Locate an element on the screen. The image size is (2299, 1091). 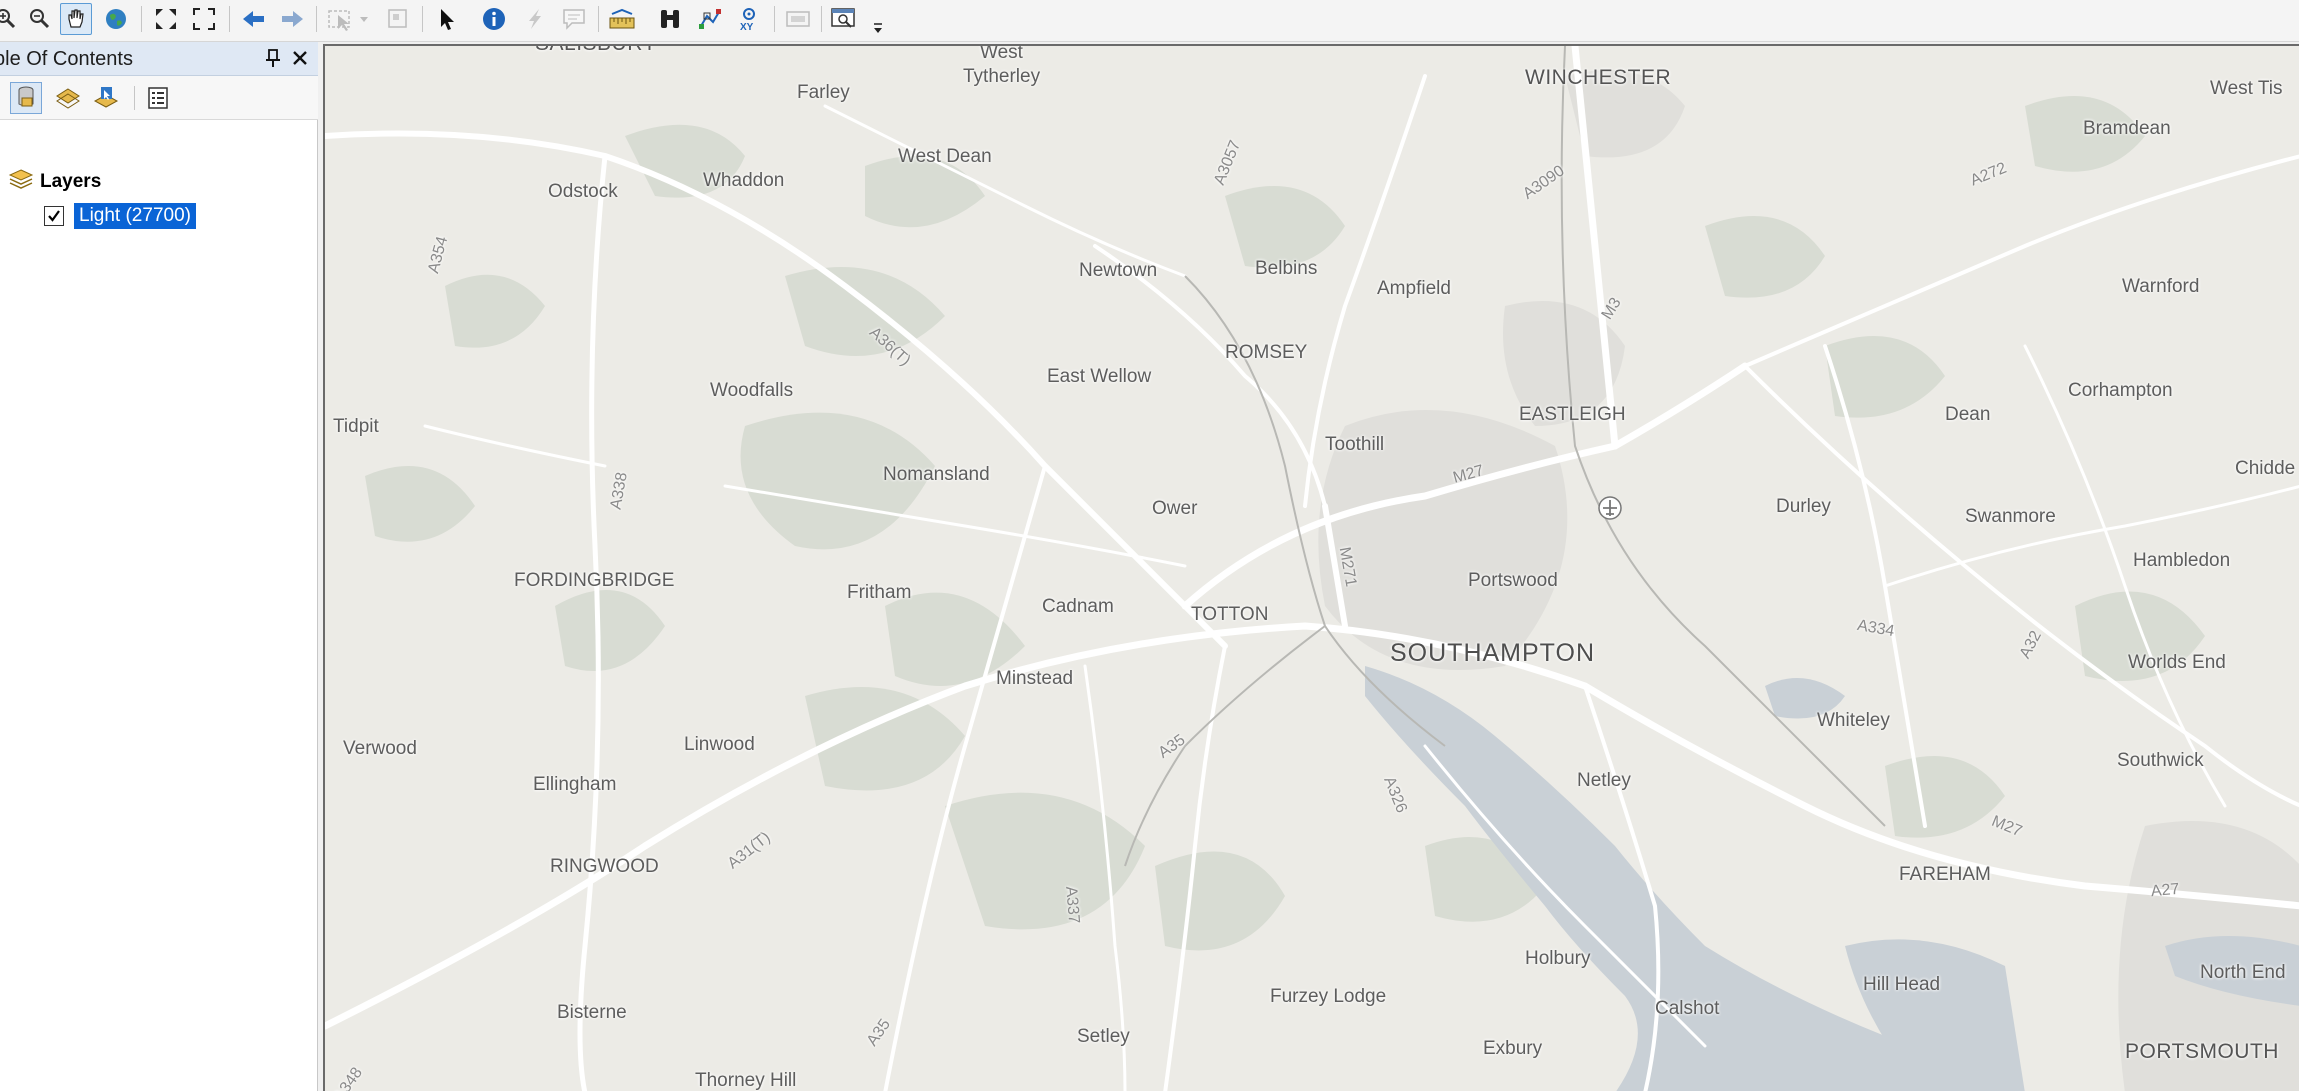
place-label: Chidde is located at coordinates (2265, 468).